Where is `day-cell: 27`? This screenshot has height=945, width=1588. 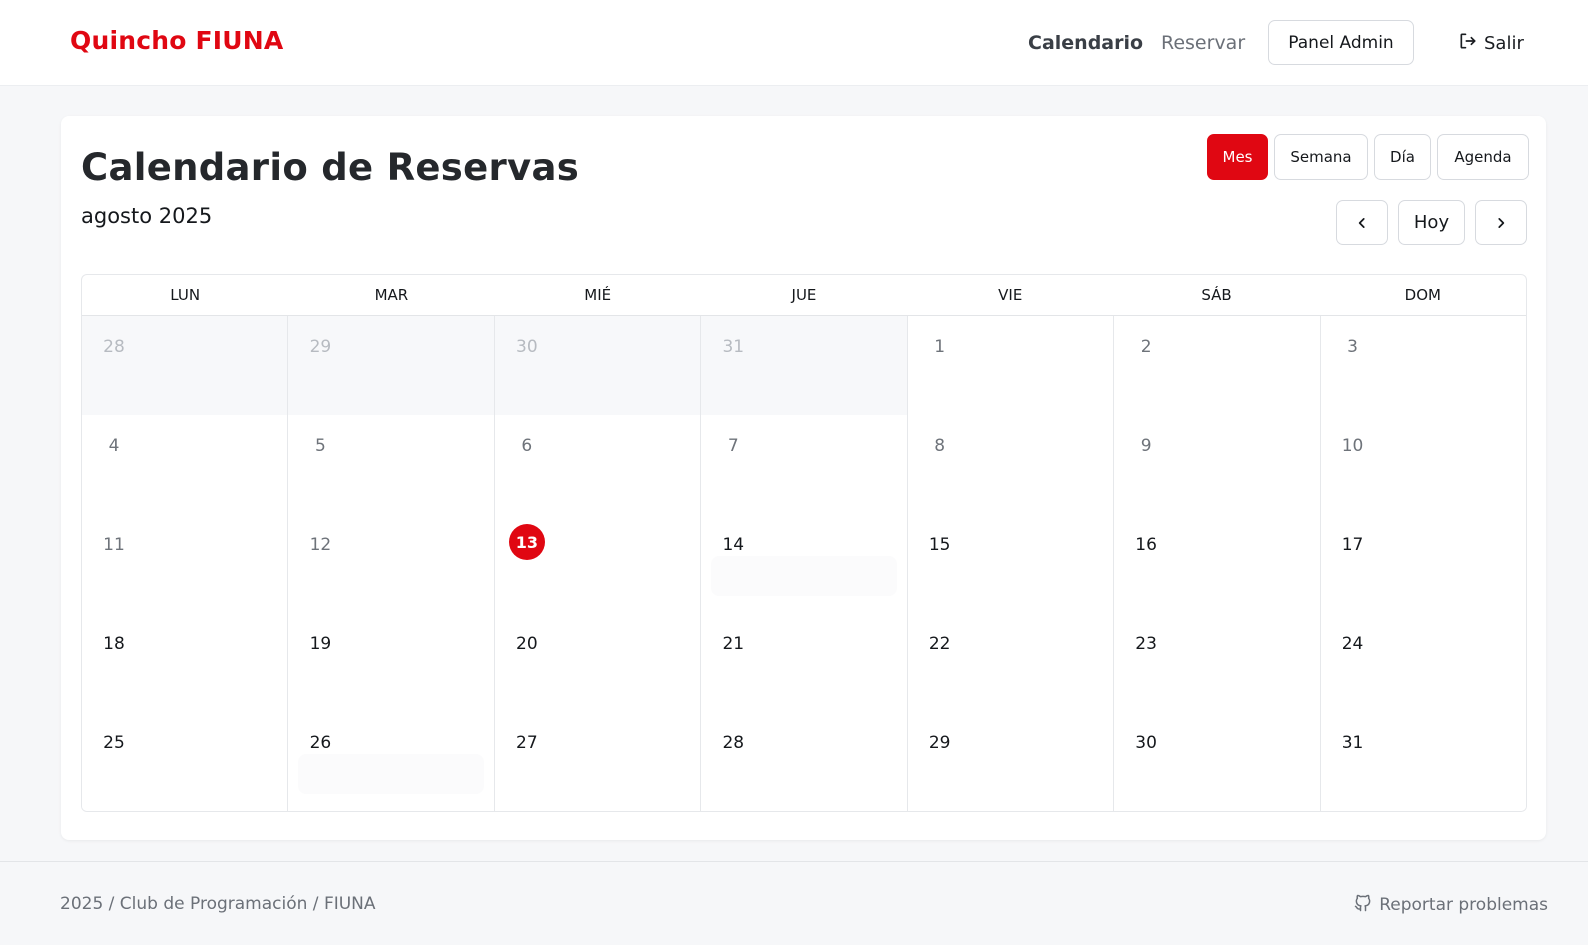
day-cell: 27 is located at coordinates (598, 761).